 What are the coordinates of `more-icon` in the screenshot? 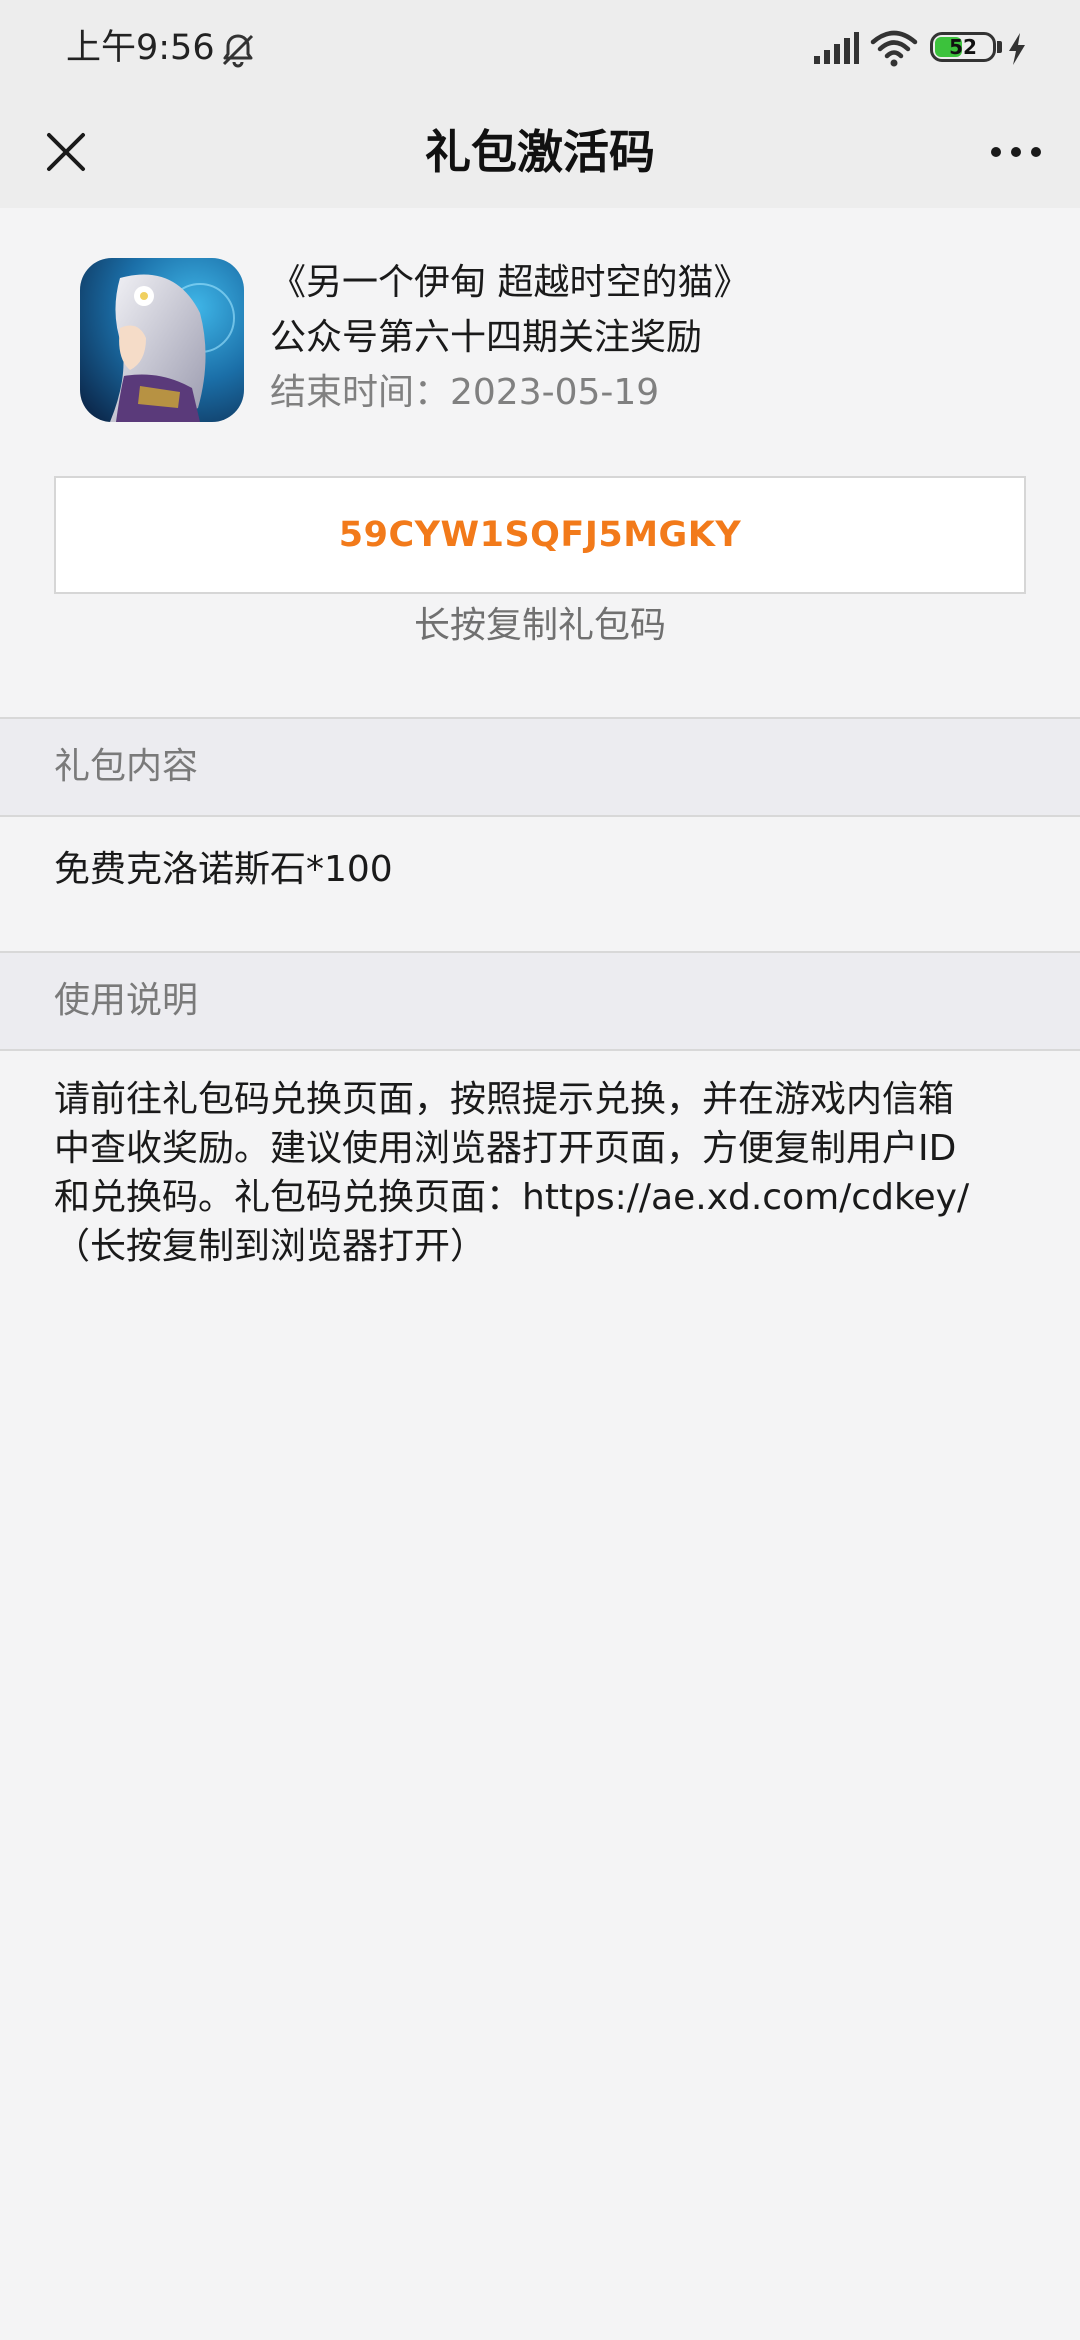 It's located at (1016, 152).